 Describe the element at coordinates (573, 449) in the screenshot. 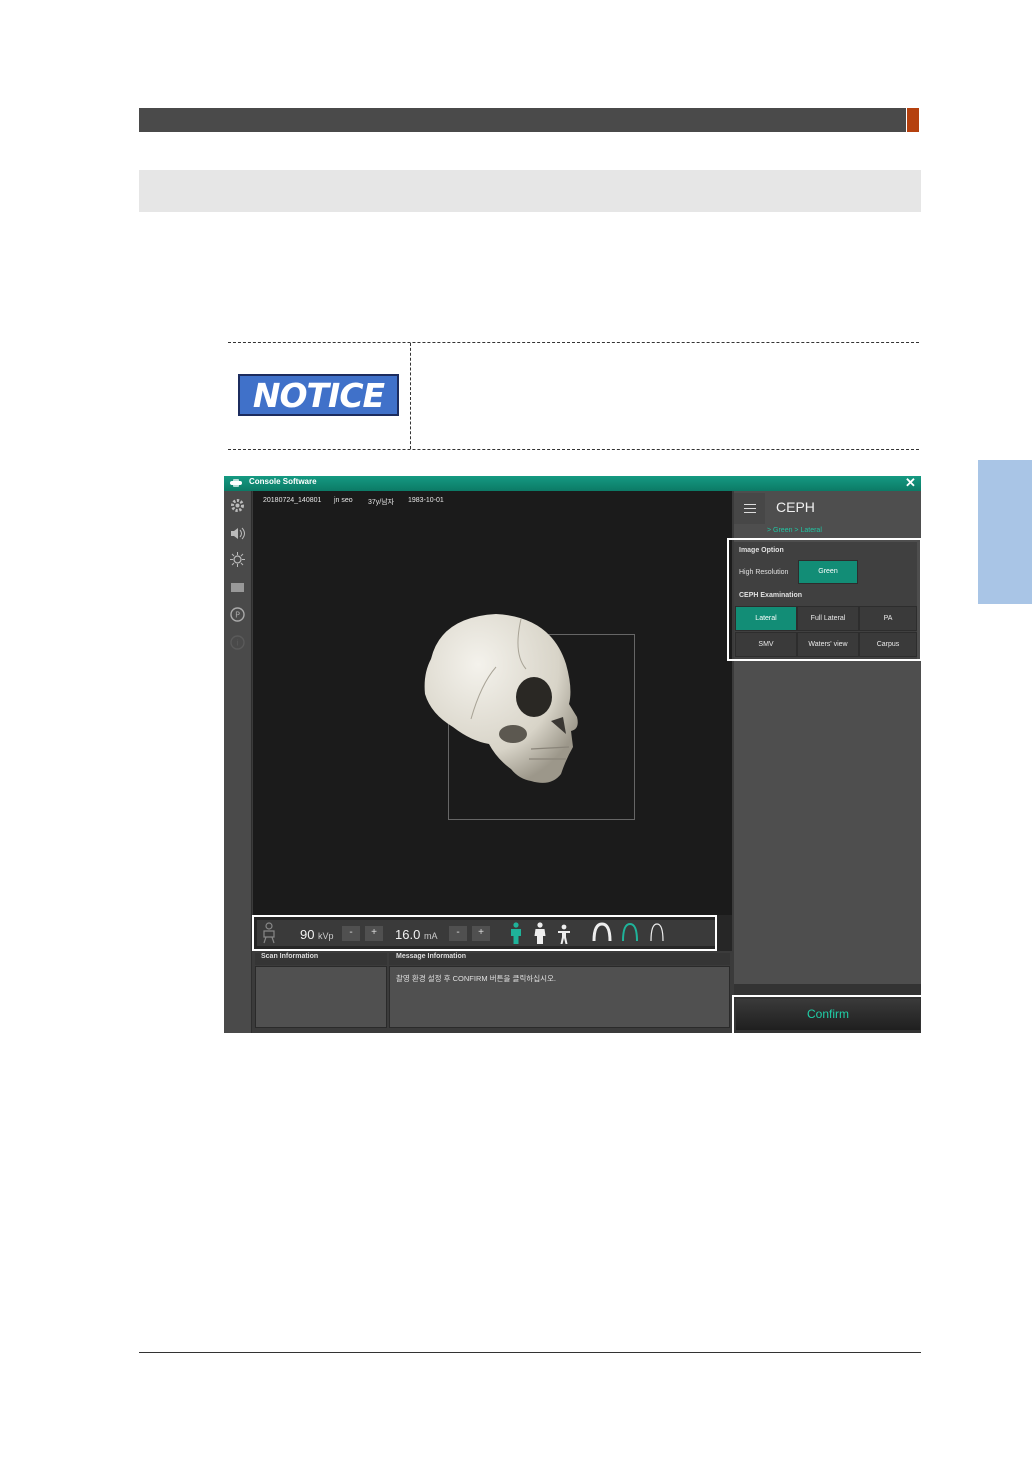

I see `notice-bottom-rule` at that location.